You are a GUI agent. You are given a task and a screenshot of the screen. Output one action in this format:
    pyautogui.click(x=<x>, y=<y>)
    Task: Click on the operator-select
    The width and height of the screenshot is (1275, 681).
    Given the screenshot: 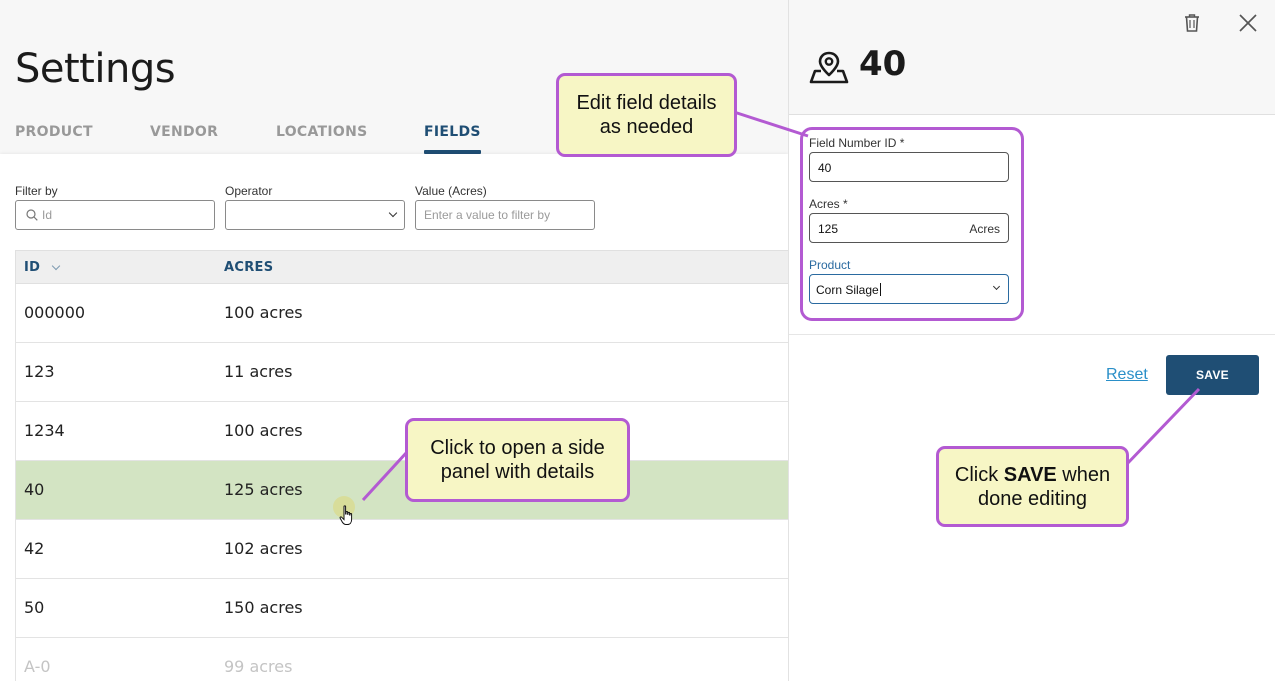 What is the action you would take?
    pyautogui.click(x=315, y=215)
    